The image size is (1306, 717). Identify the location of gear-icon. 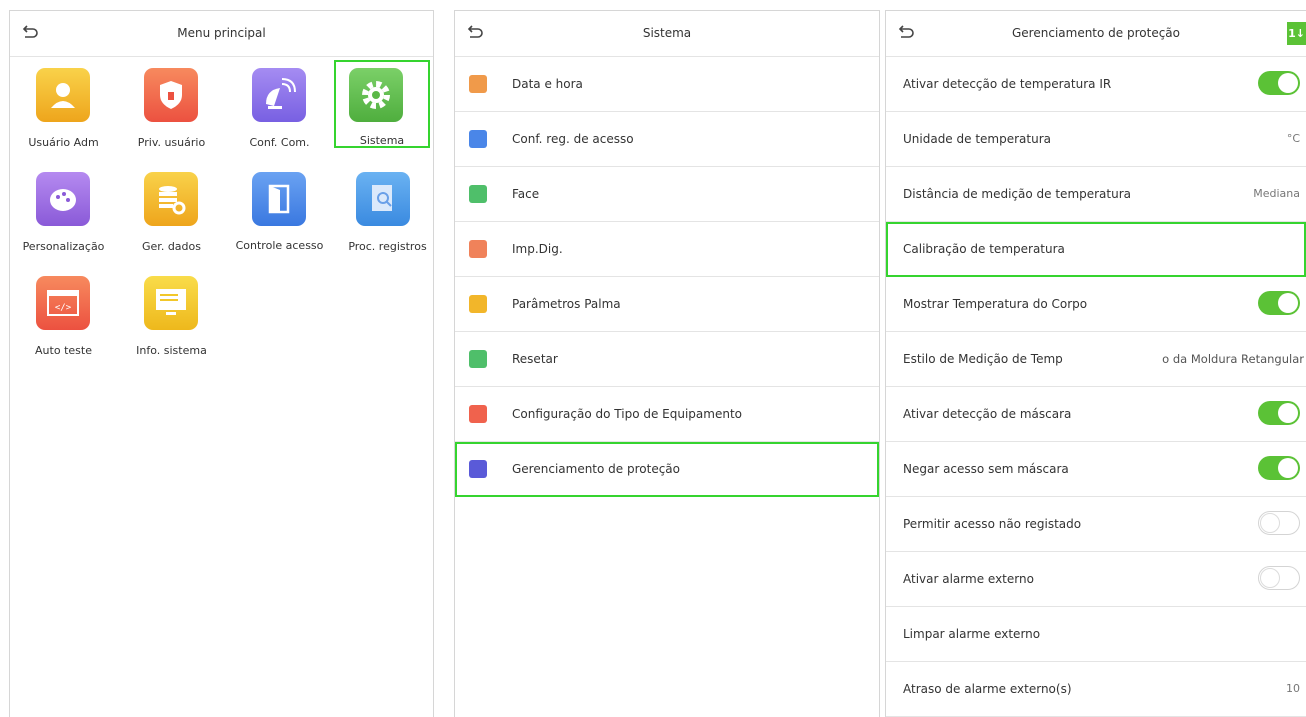
(376, 95).